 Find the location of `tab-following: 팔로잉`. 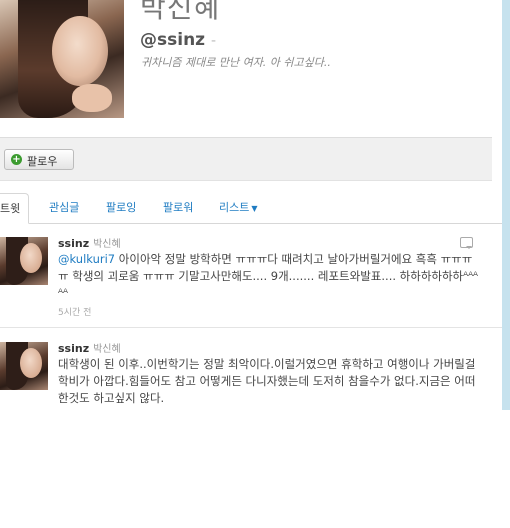

tab-following: 팔로잉 is located at coordinates (121, 207).